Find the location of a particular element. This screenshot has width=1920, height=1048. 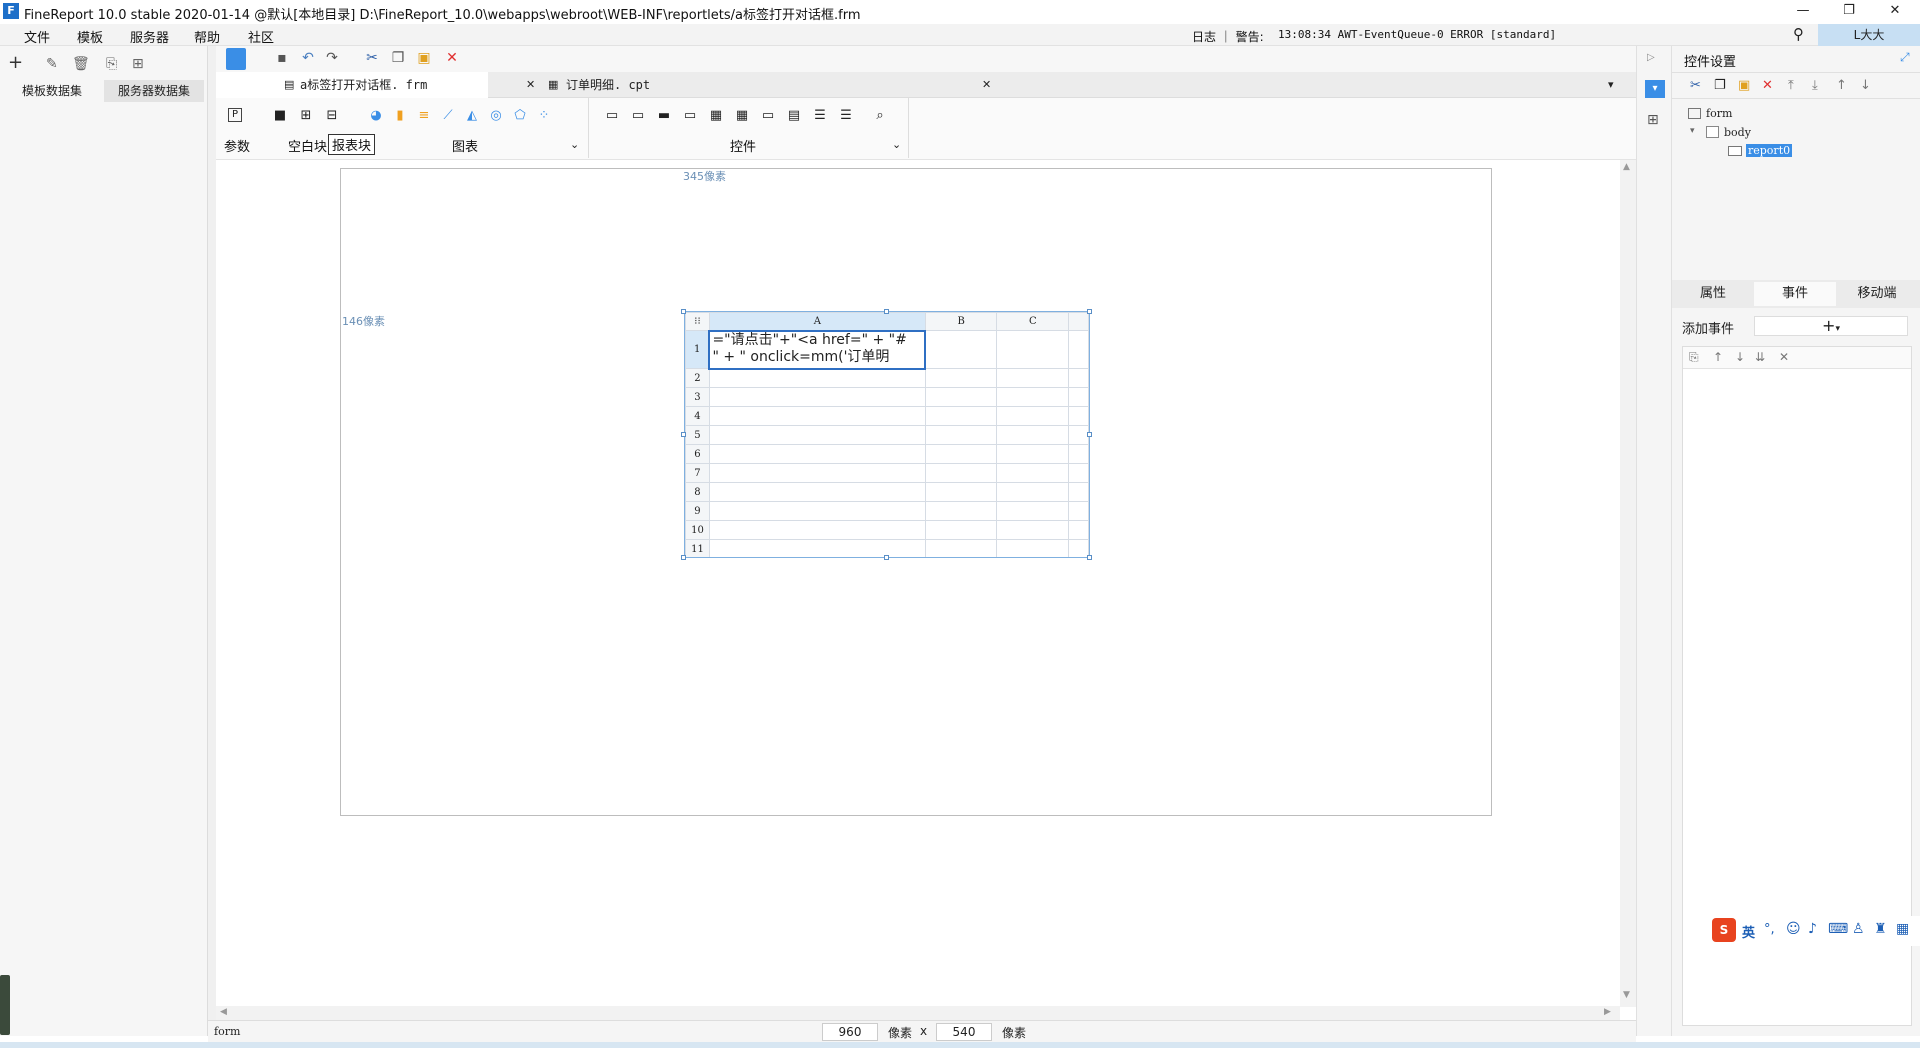

line-chart-icon: ⟋ is located at coordinates (448, 116).